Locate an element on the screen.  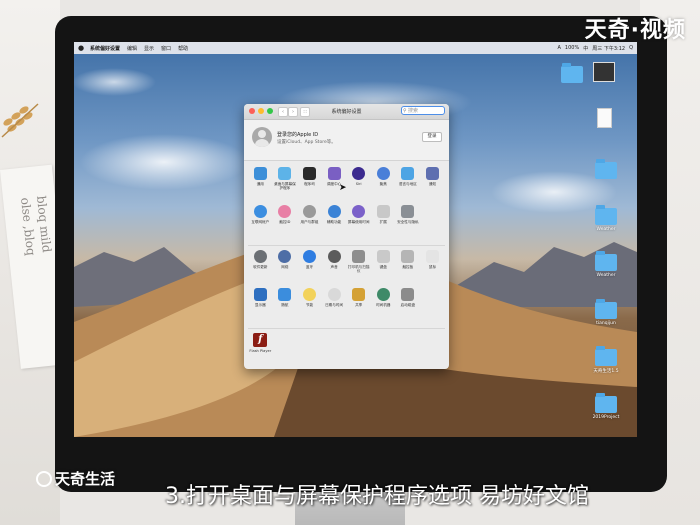
pane-3-6: 启动磁盘 is located at coordinates (408, 307).